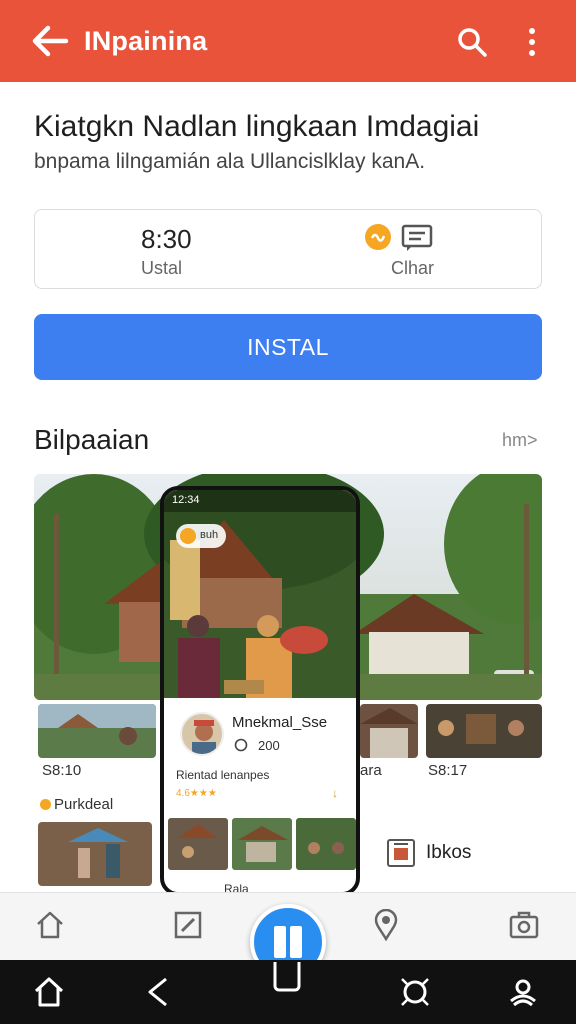  Describe the element at coordinates (166, 239) in the screenshot. I see `time-value: 8:30` at that location.